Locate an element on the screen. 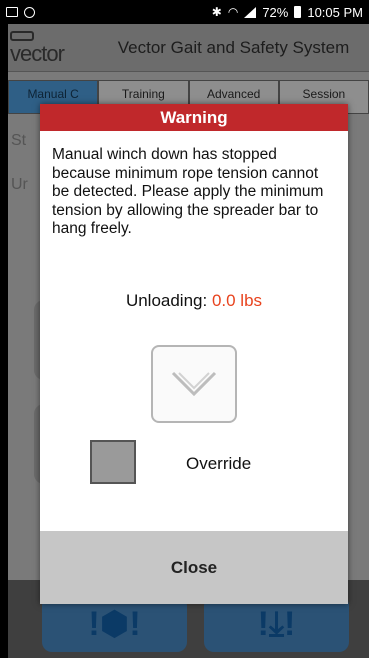 Image resolution: width=369 pixels, height=658 pixels. unloading-value: 0.0 lbs is located at coordinates (237, 300).